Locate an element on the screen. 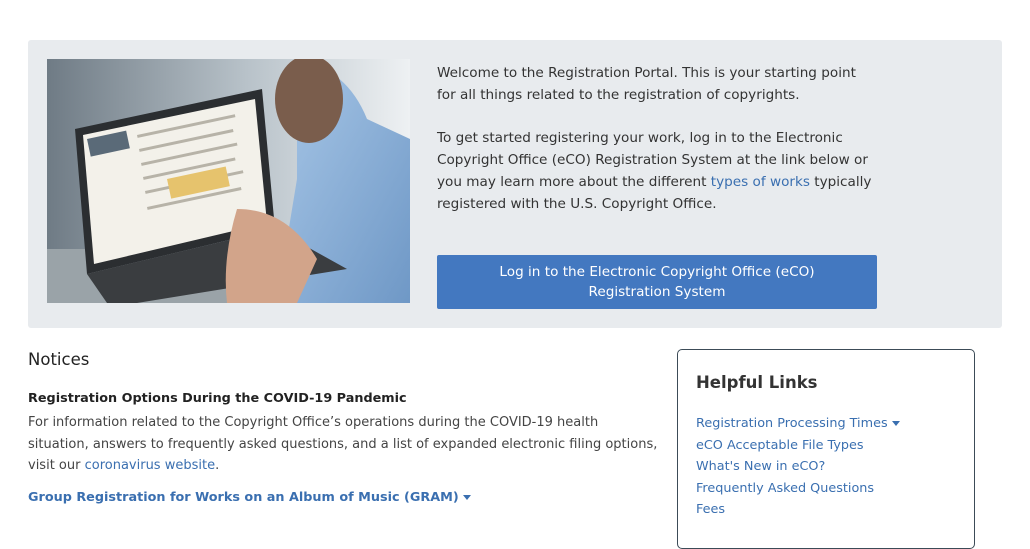  list-item: eCO Acceptable File Types is located at coordinates (826, 446).